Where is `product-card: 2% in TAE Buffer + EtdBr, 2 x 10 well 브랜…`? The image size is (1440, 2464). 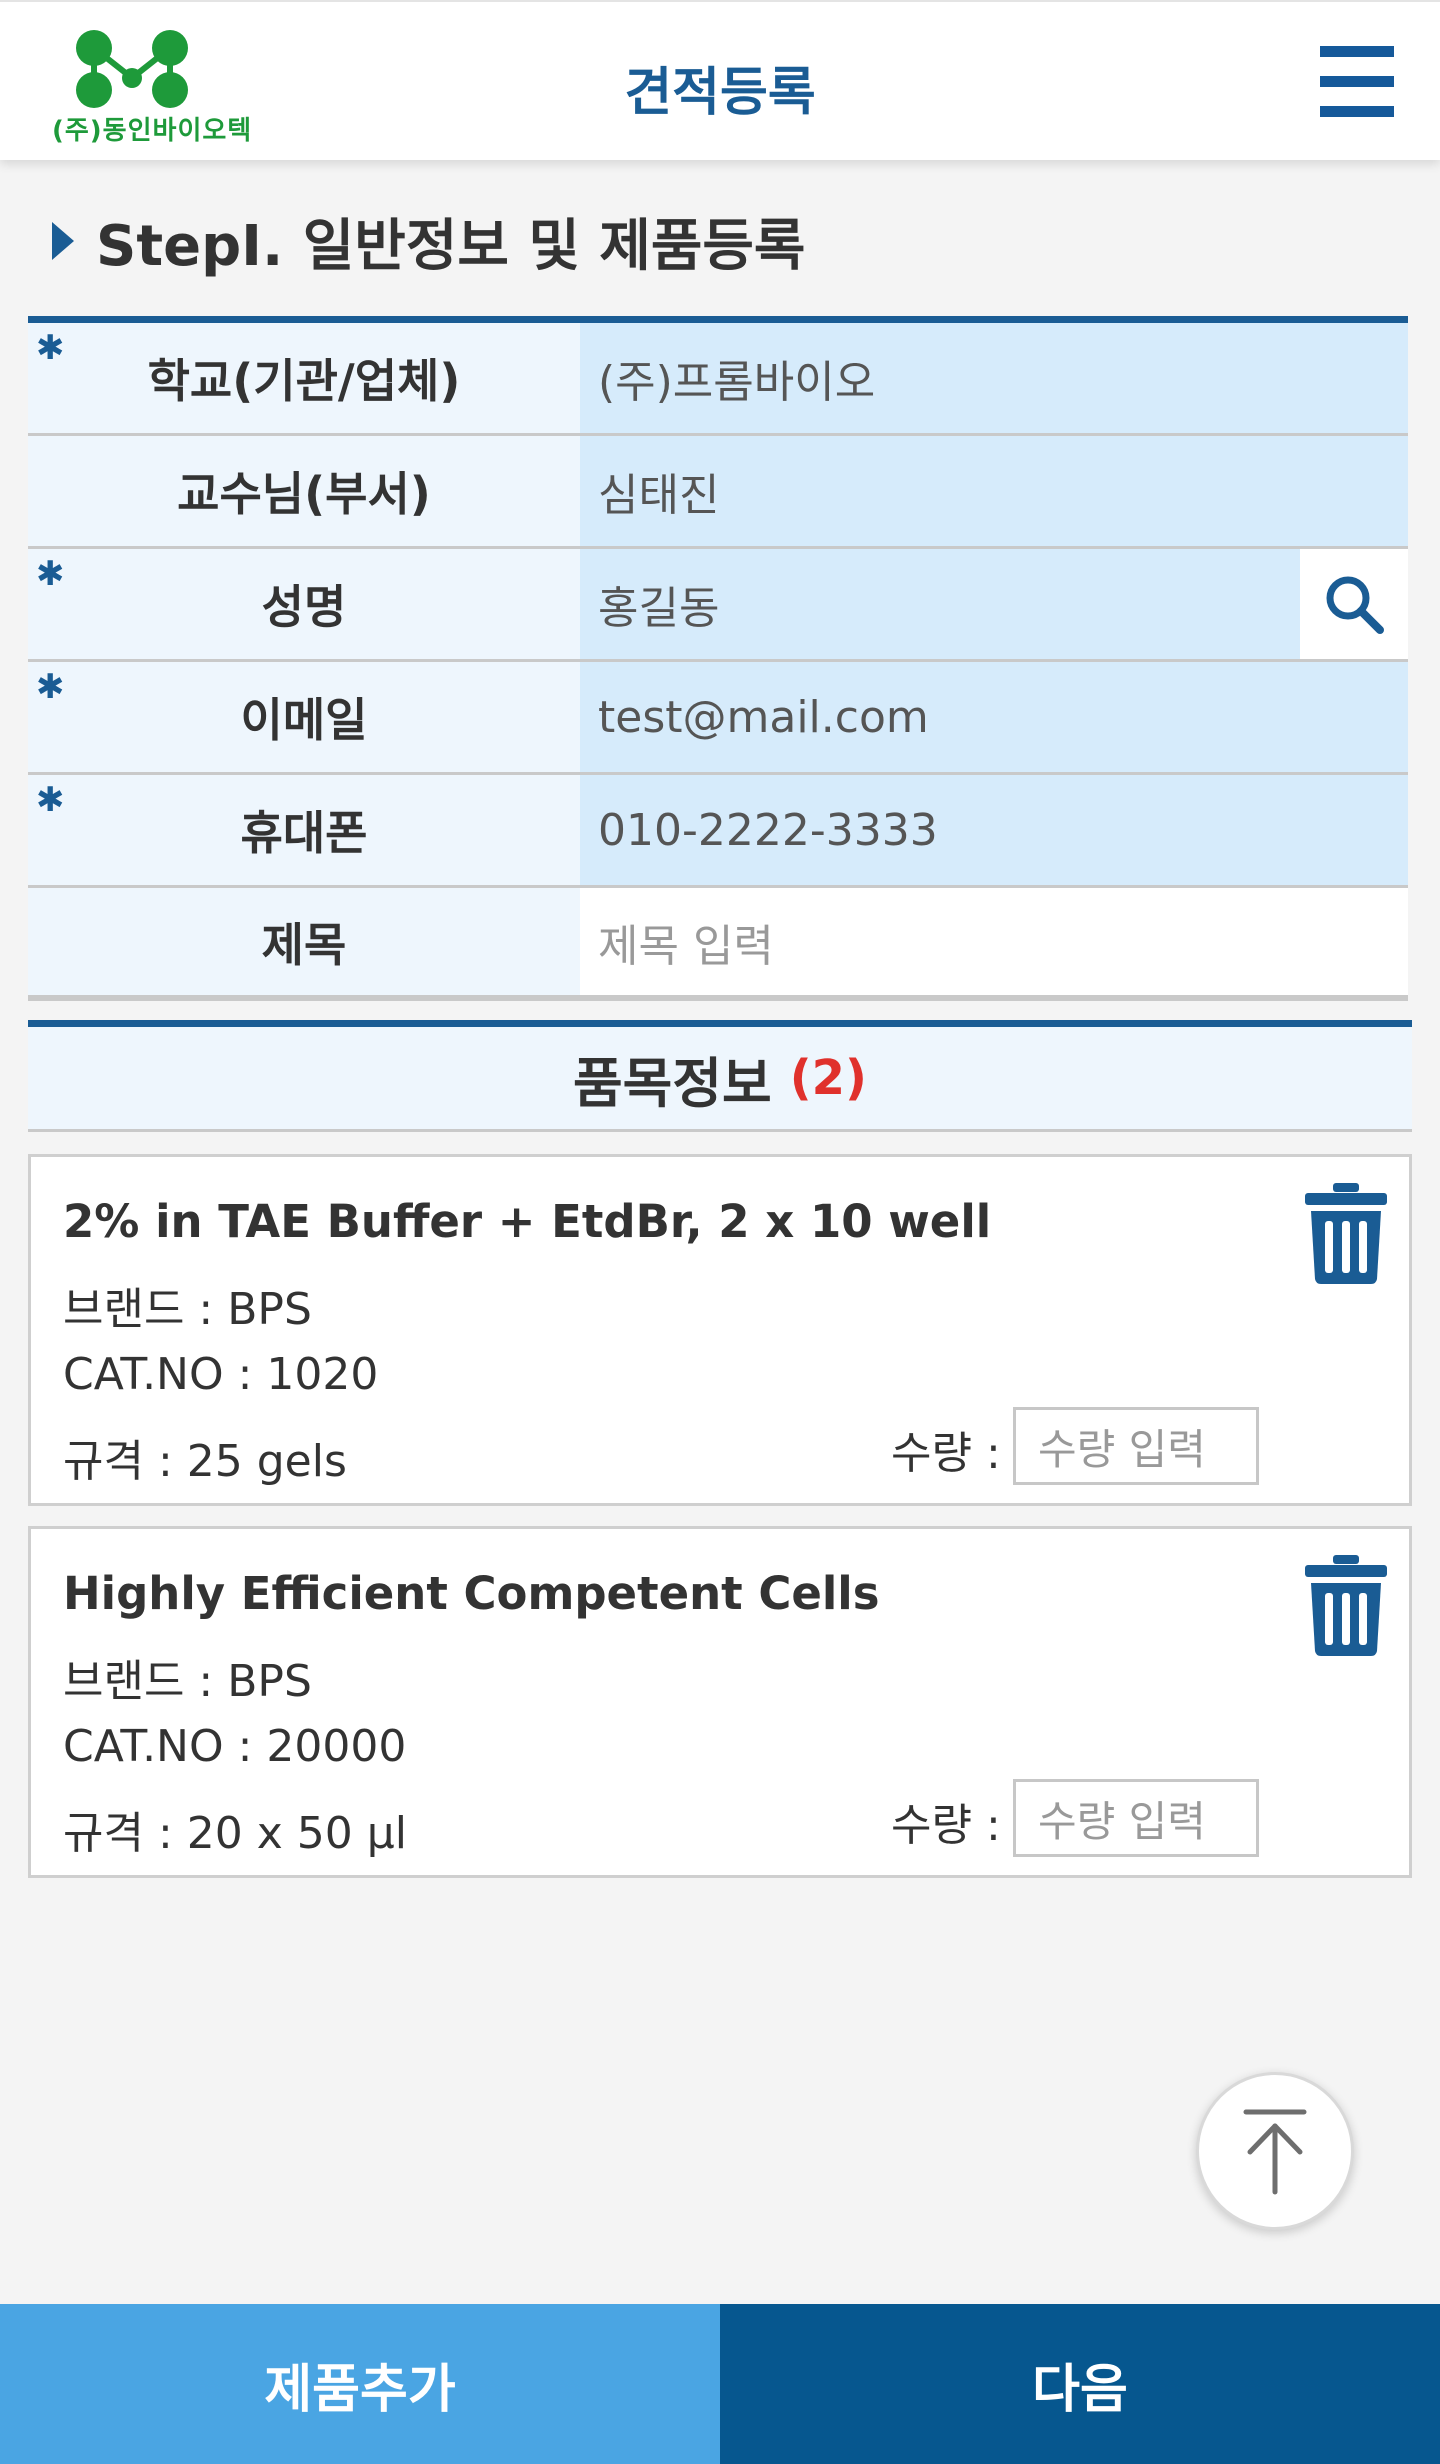
product-card: 2% in TAE Buffer + EtdBr, 2 x 10 well 브랜… is located at coordinates (720, 1330).